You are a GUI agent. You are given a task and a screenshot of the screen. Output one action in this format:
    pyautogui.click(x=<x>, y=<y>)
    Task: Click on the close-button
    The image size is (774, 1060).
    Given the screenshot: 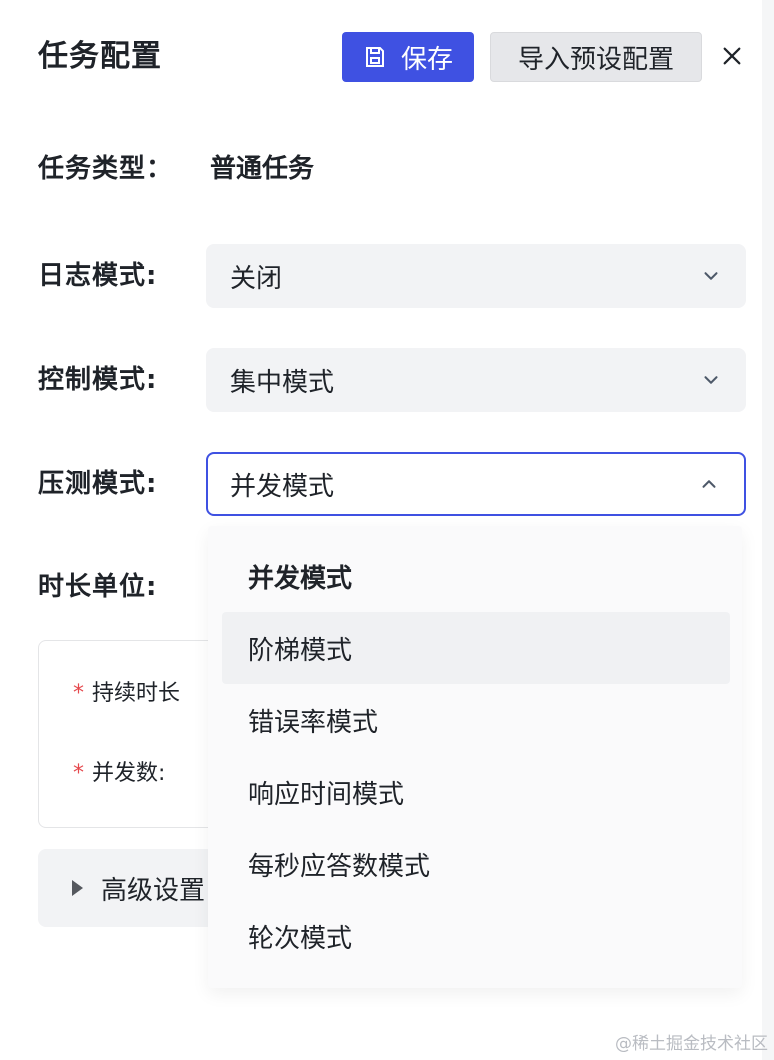 What is the action you would take?
    pyautogui.click(x=732, y=56)
    